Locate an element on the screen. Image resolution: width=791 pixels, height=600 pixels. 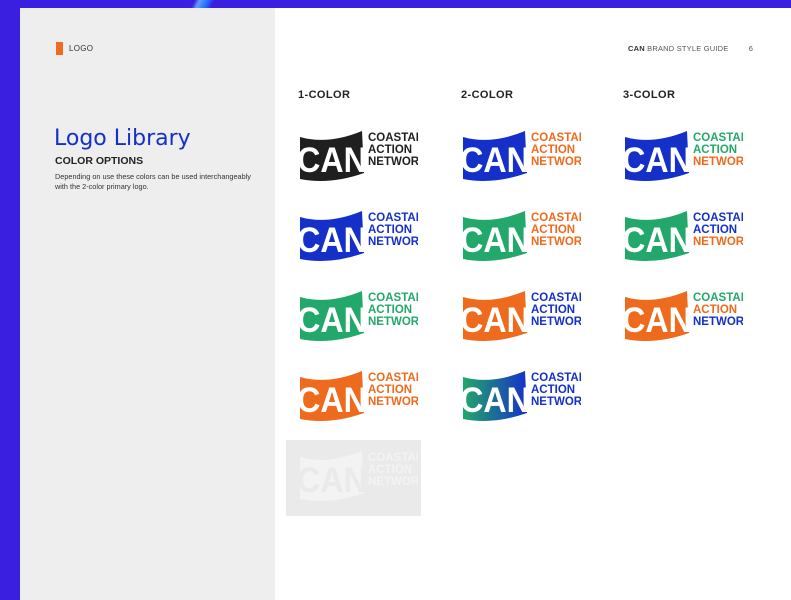
page-number: 6 is located at coordinates (751, 48).